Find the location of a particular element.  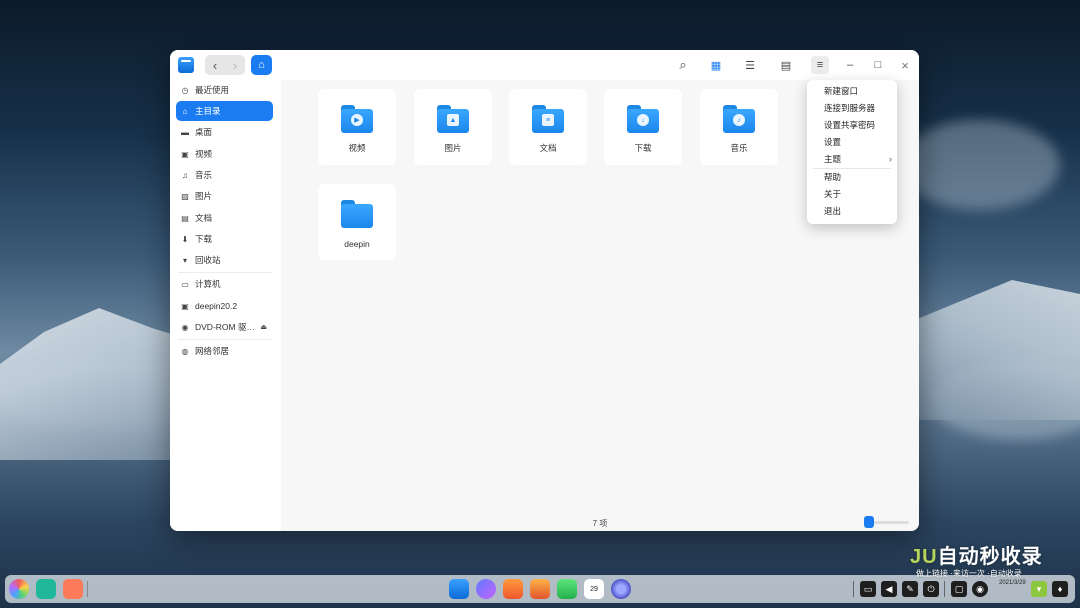

folder-icon: ▶ is located at coordinates (357, 119).